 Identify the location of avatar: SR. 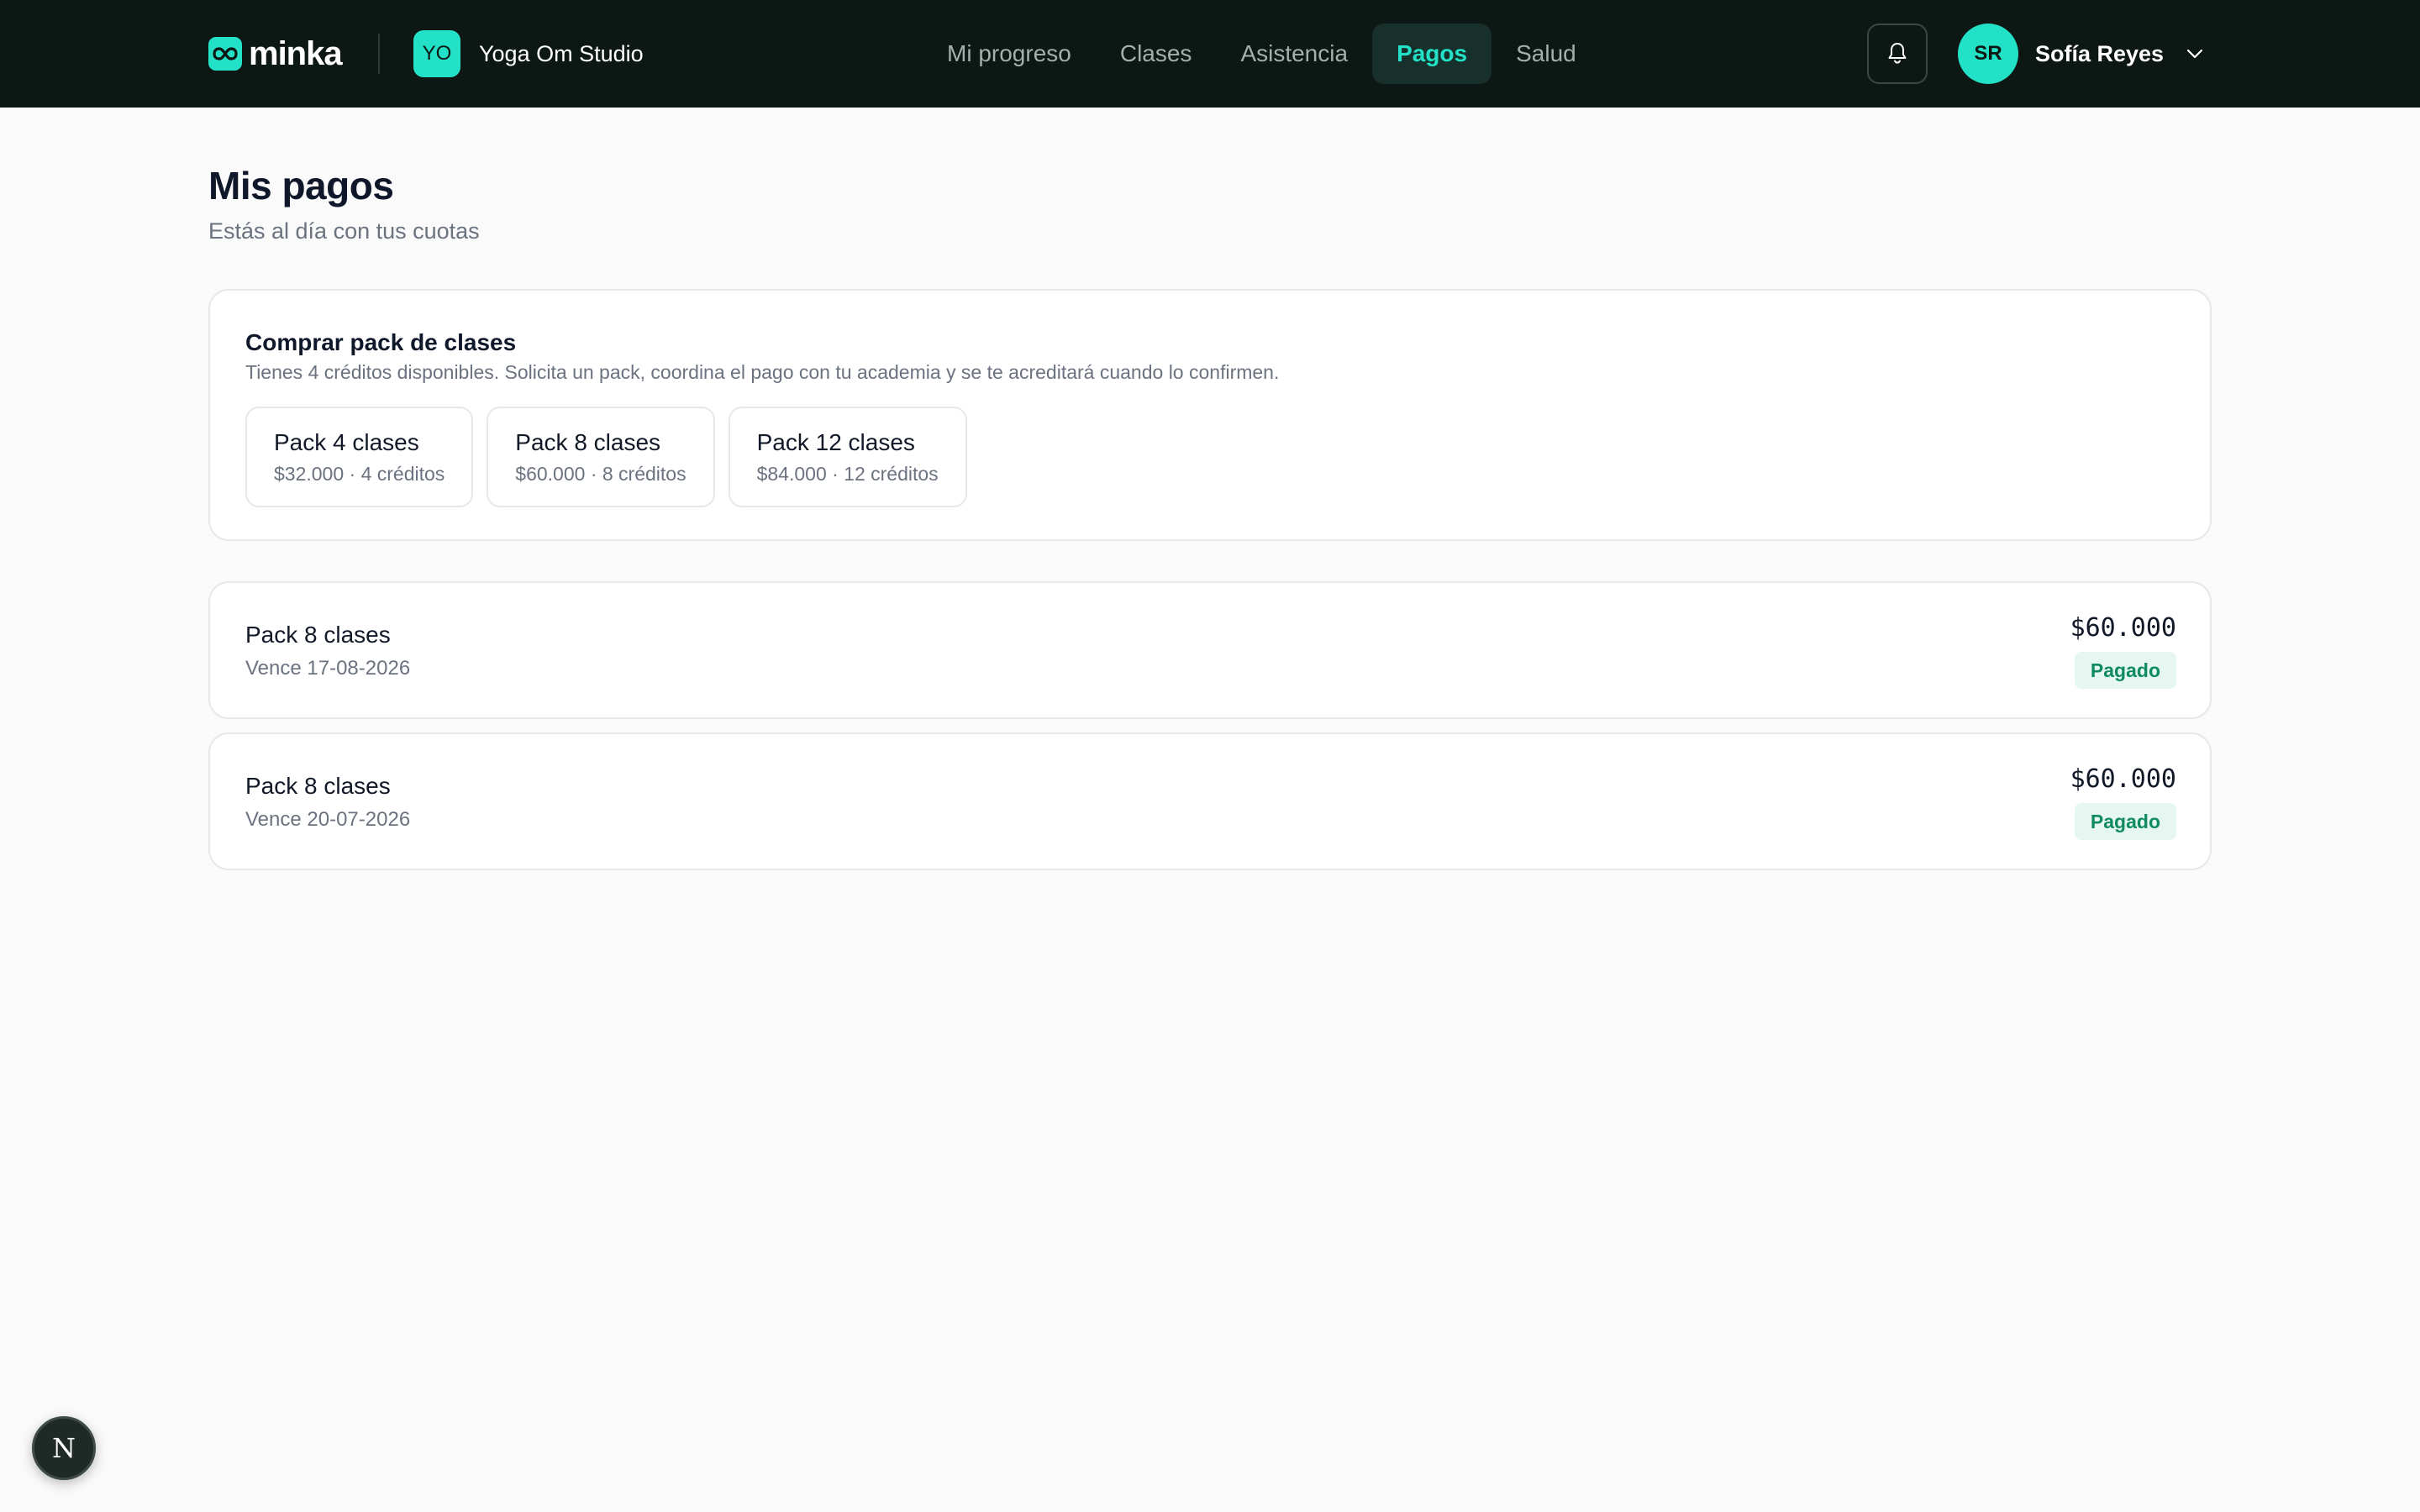
(1988, 54).